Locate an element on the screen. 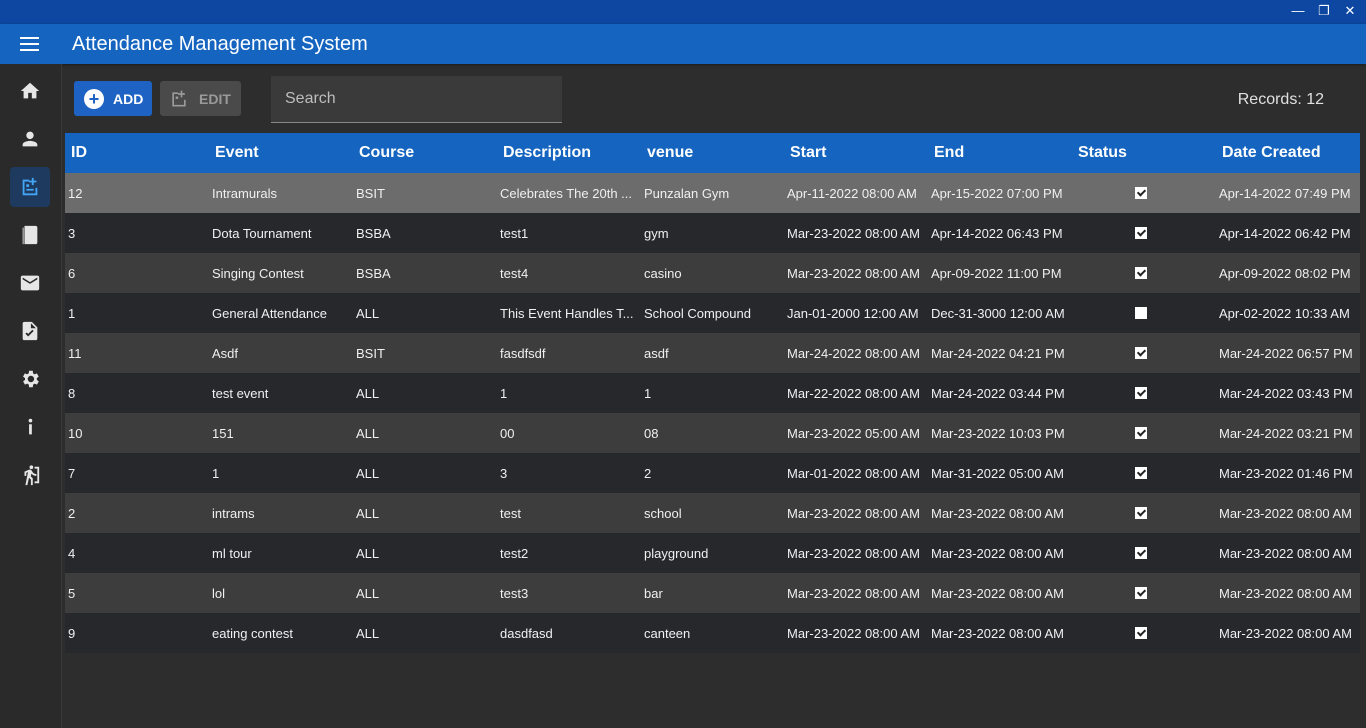 The width and height of the screenshot is (1366, 728). close-icon: ✕ is located at coordinates (1350, 11).